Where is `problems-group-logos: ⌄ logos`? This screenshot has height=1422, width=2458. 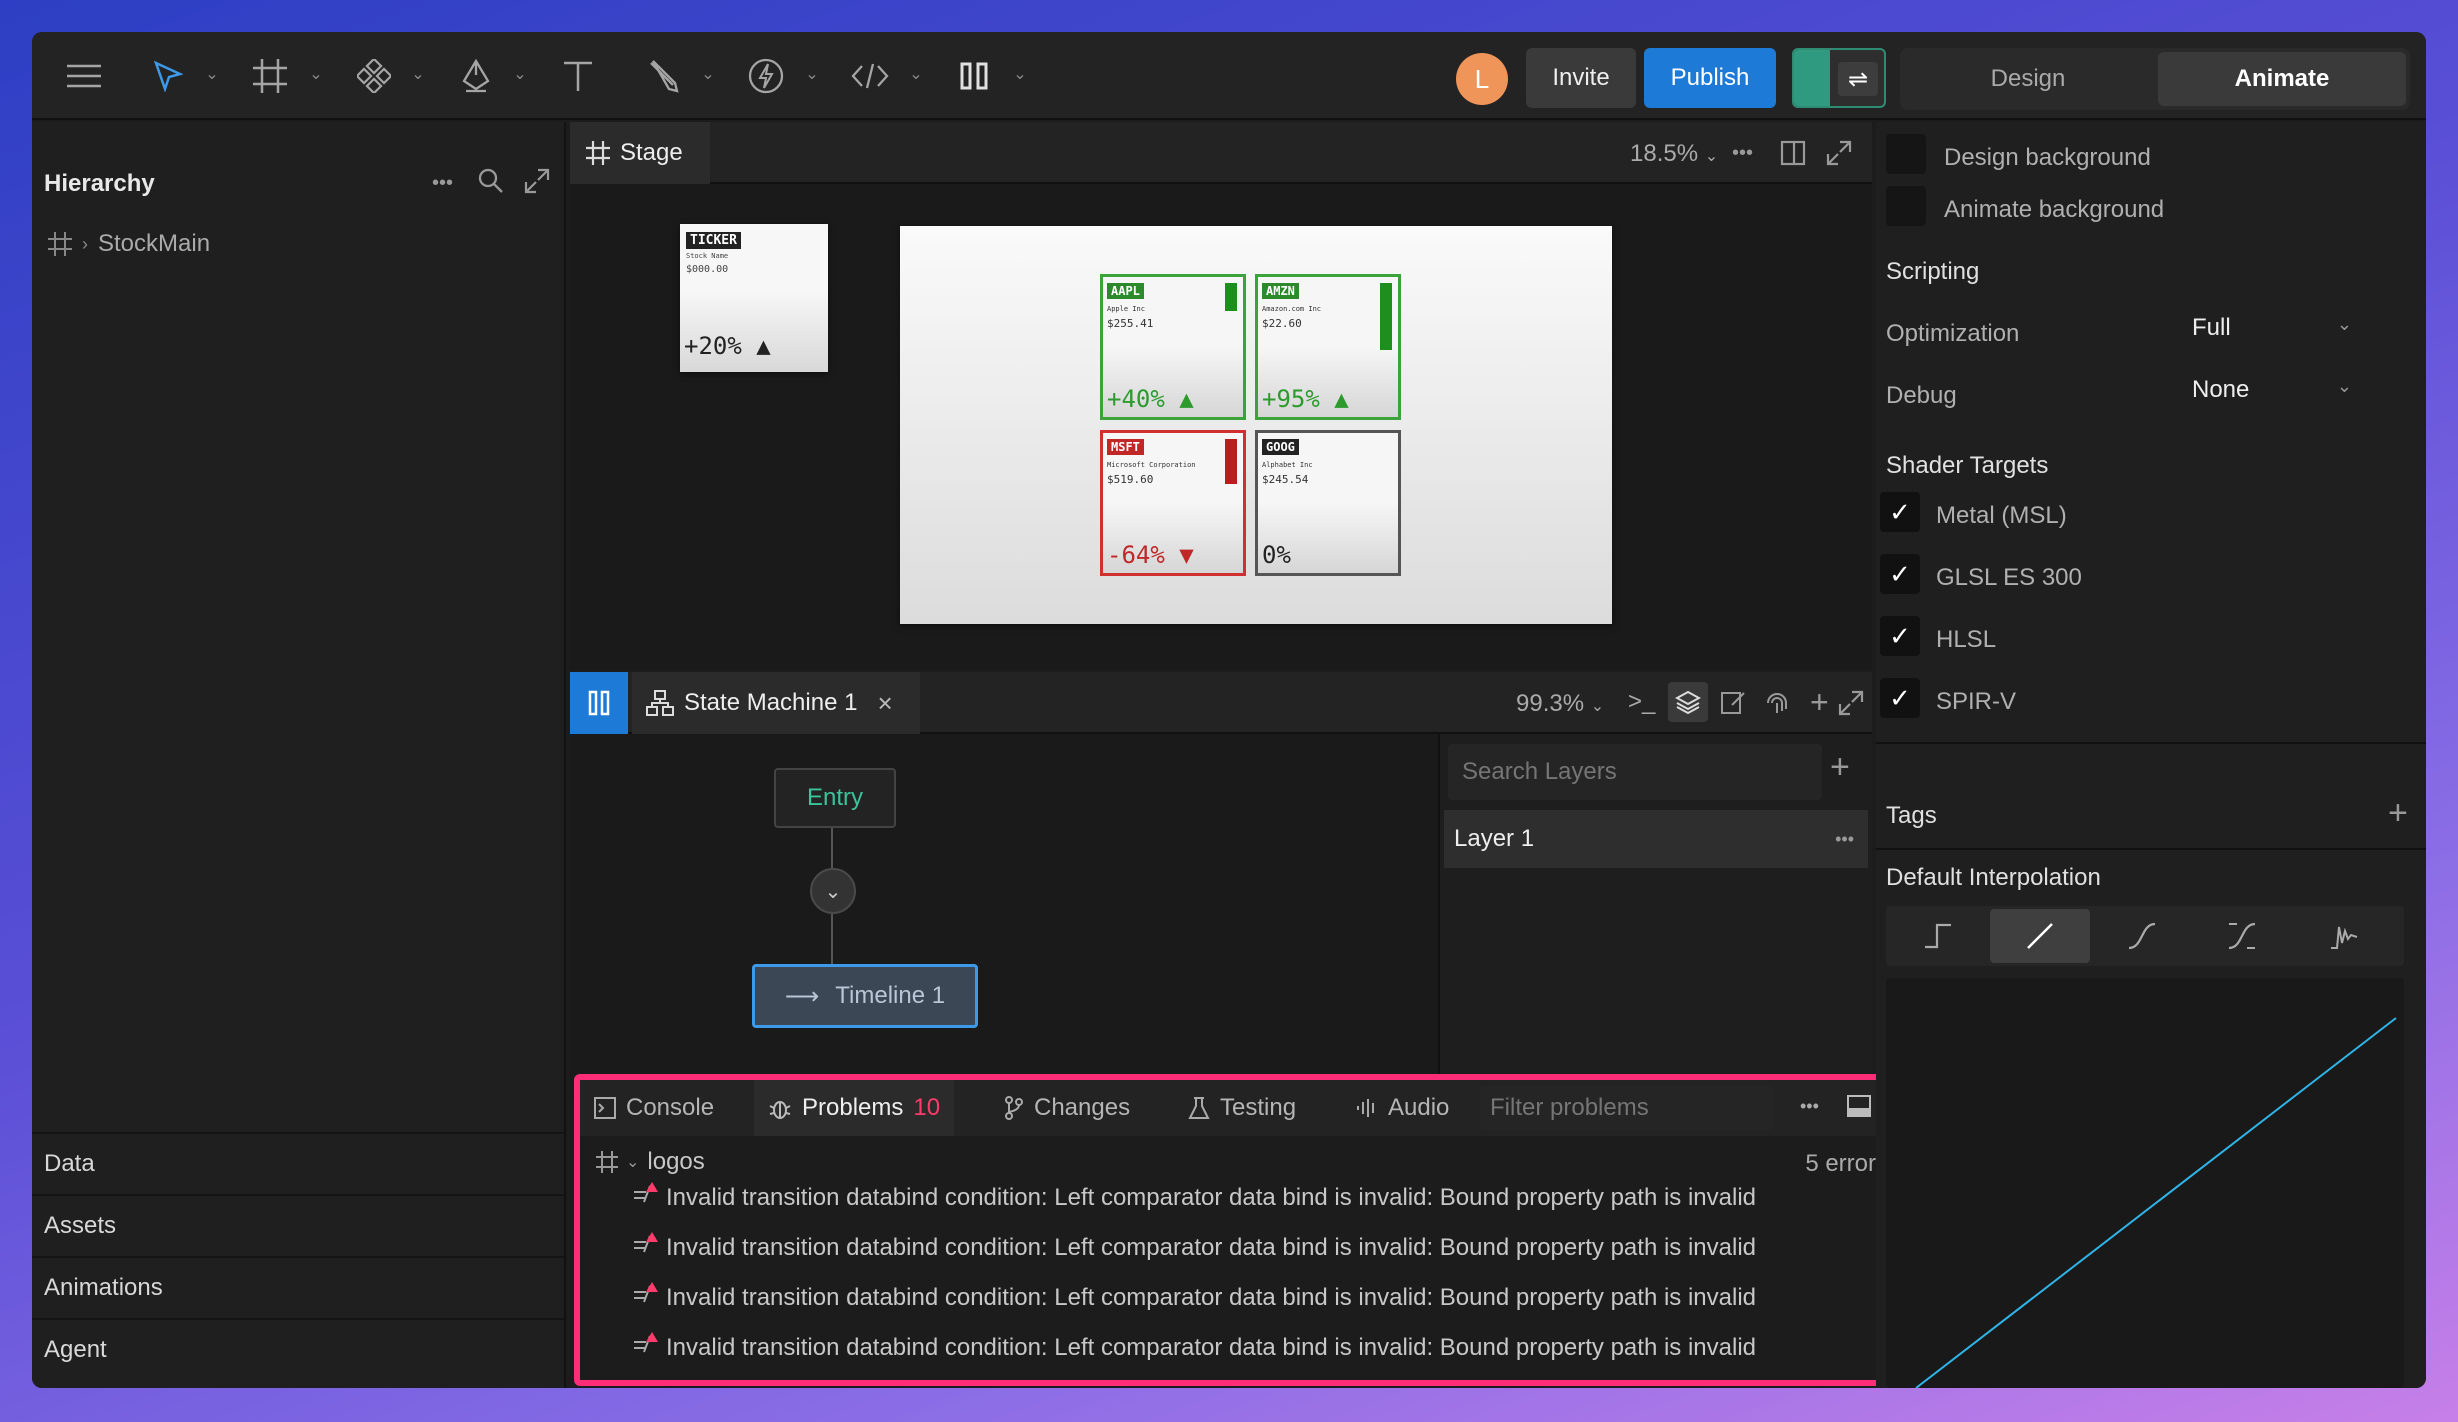 problems-group-logos: ⌄ logos is located at coordinates (650, 1162).